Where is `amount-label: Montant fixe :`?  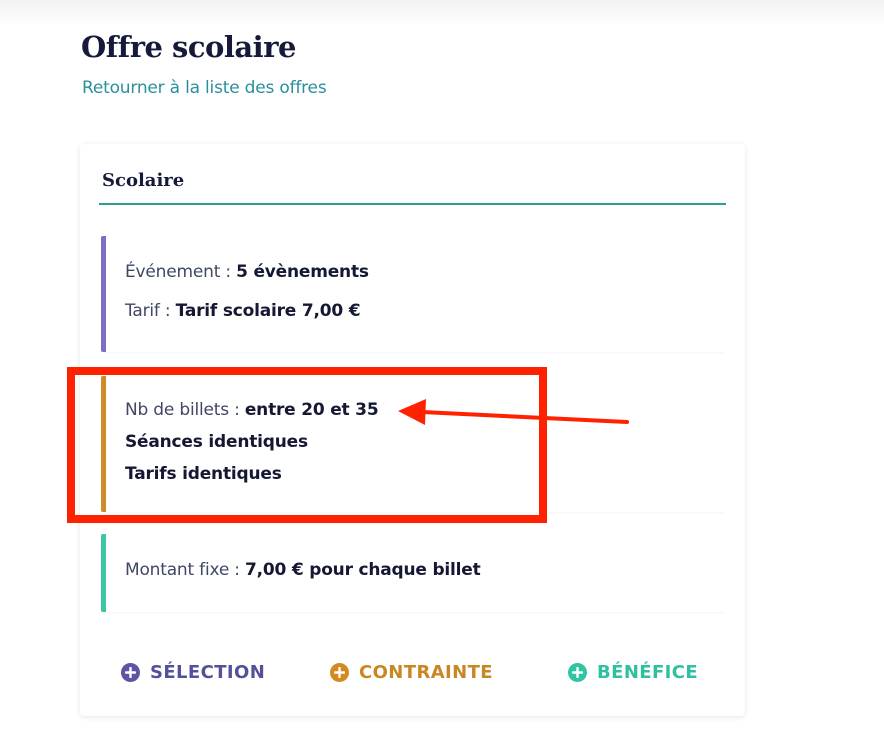
amount-label: Montant fixe : is located at coordinates (185, 570).